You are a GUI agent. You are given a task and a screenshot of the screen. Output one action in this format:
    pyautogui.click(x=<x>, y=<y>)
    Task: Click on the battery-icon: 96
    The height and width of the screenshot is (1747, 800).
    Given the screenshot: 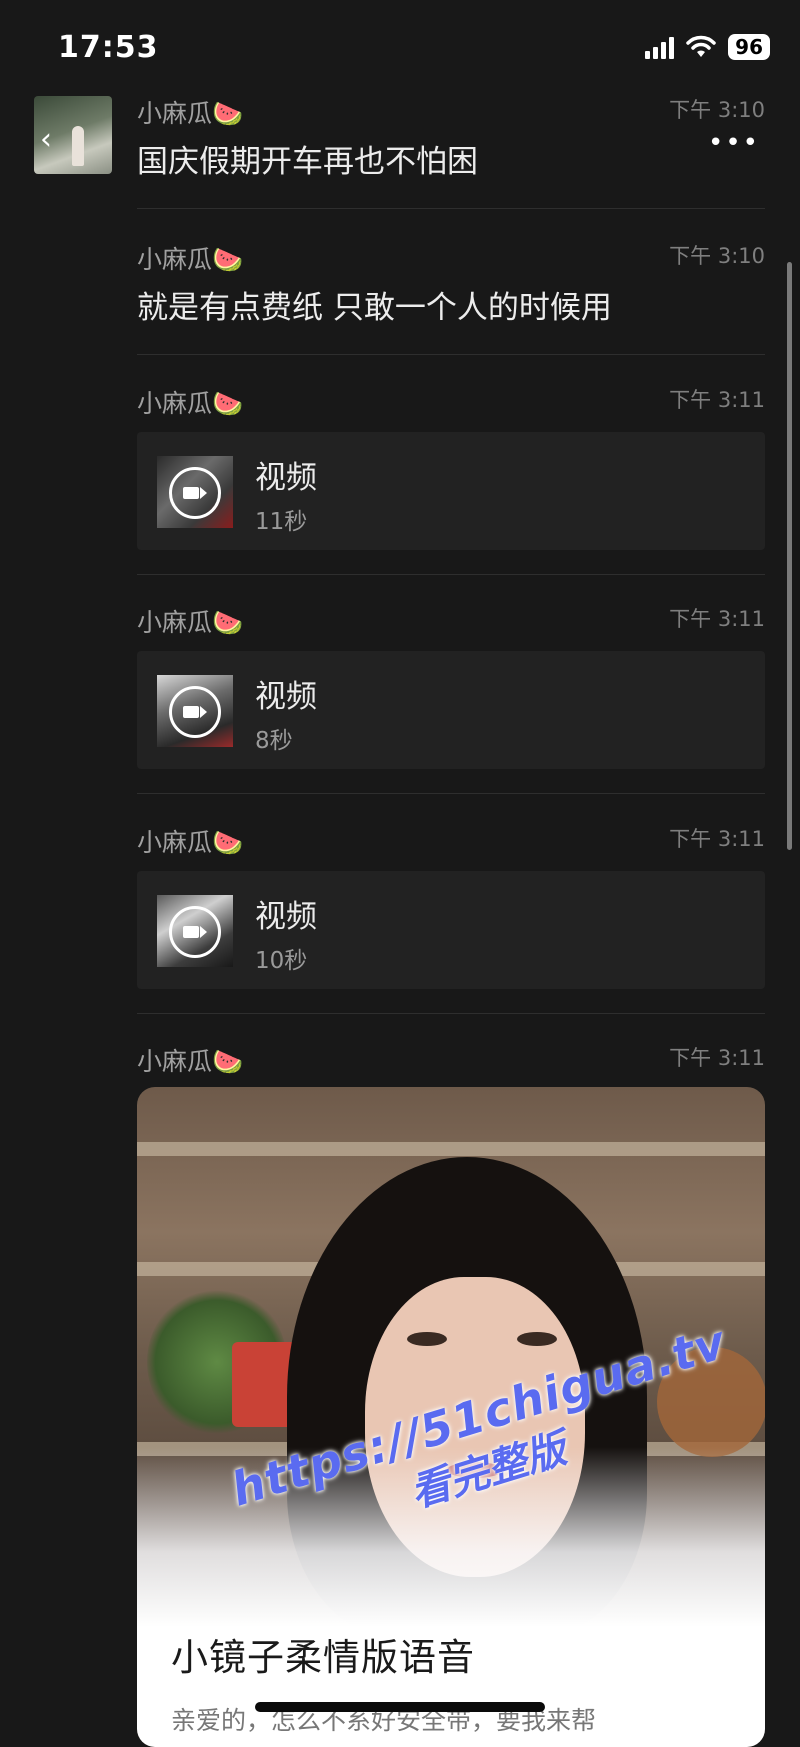 What is the action you would take?
    pyautogui.click(x=749, y=47)
    